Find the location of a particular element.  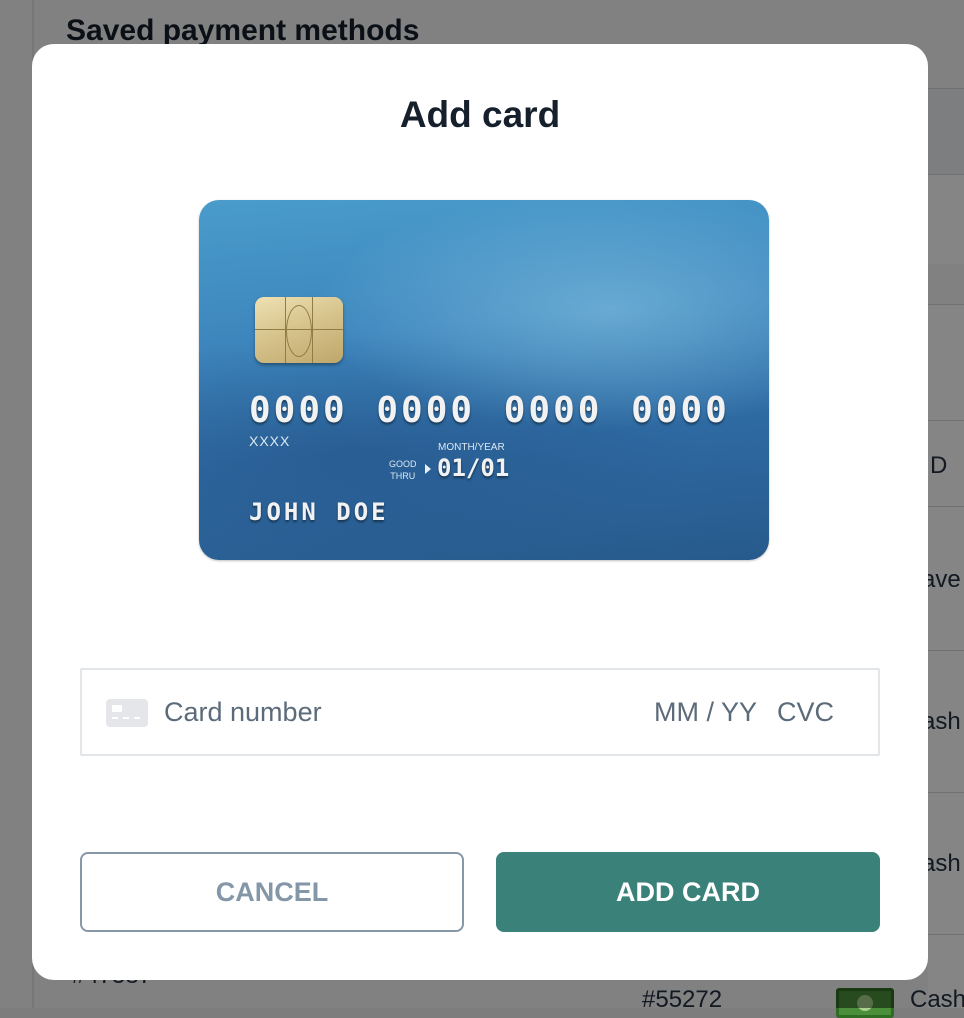

expiry-input: MM / YY is located at coordinates (705, 712).